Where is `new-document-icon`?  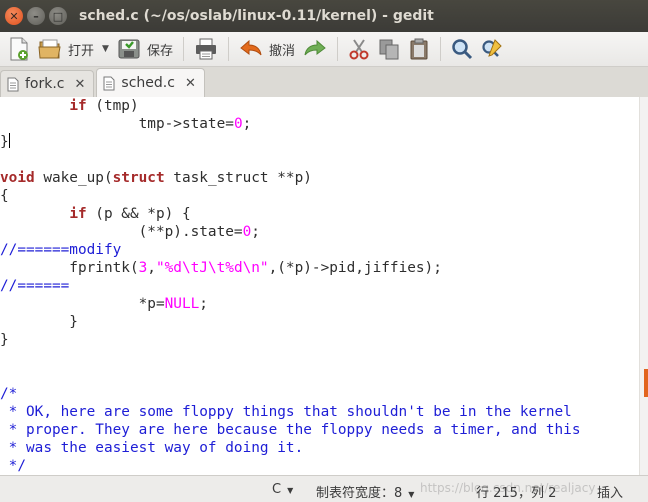
new-document-icon is located at coordinates (19, 49).